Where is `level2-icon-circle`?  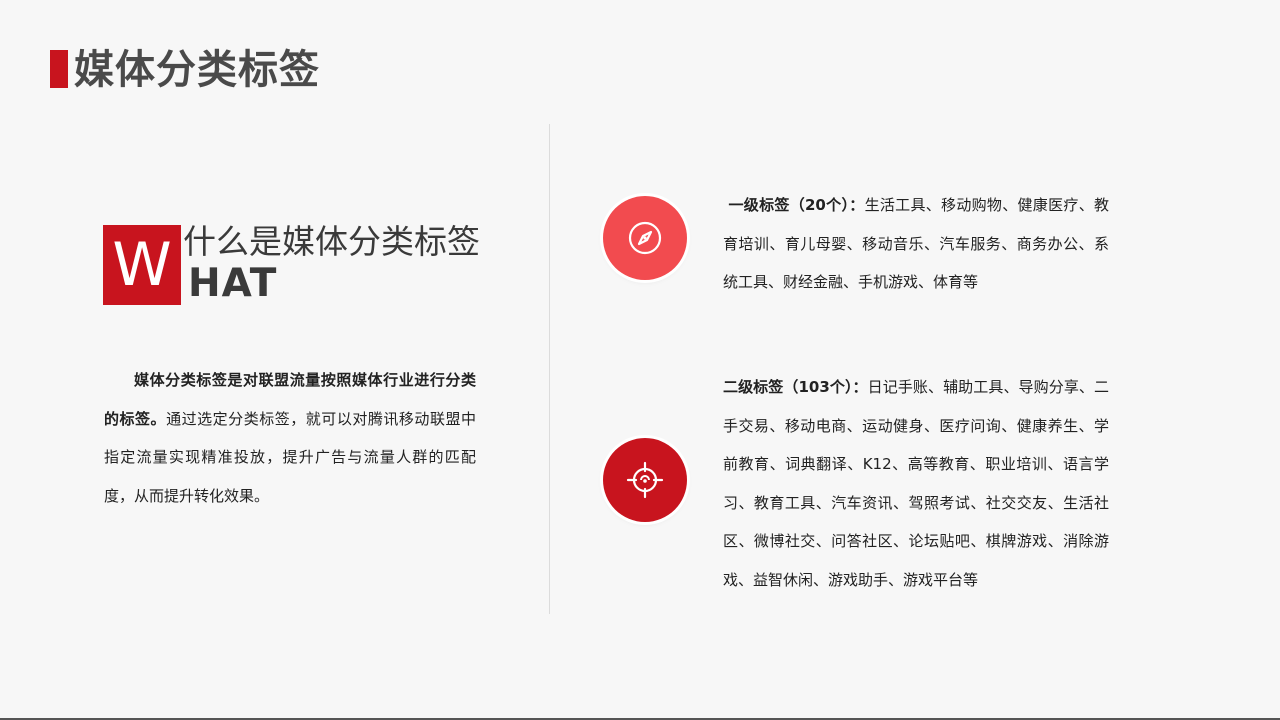
level2-icon-circle is located at coordinates (645, 480).